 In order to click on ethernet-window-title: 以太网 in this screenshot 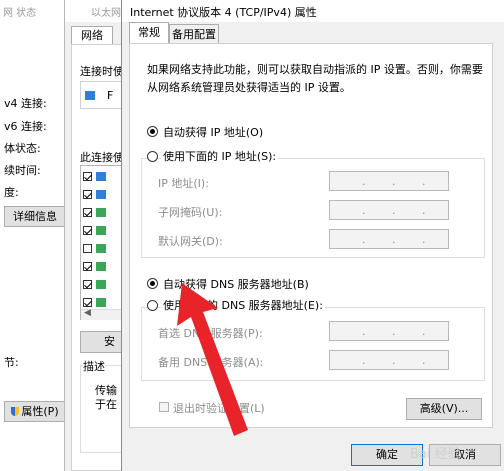, I will do `click(106, 13)`.